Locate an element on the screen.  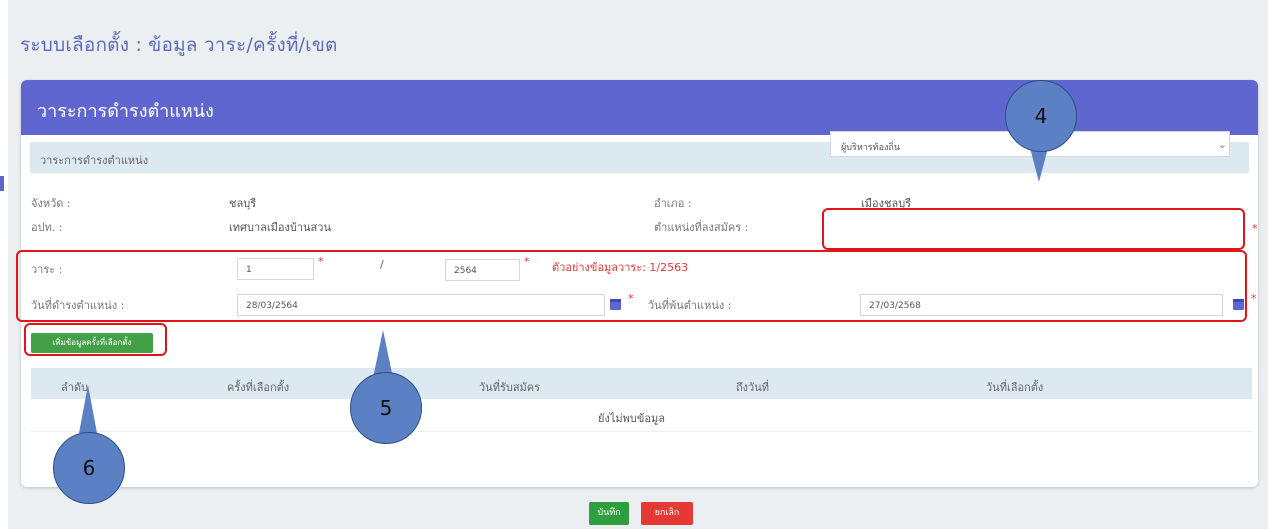
column-header: ครั้งที่เลือกตั้ง is located at coordinates (258, 387).